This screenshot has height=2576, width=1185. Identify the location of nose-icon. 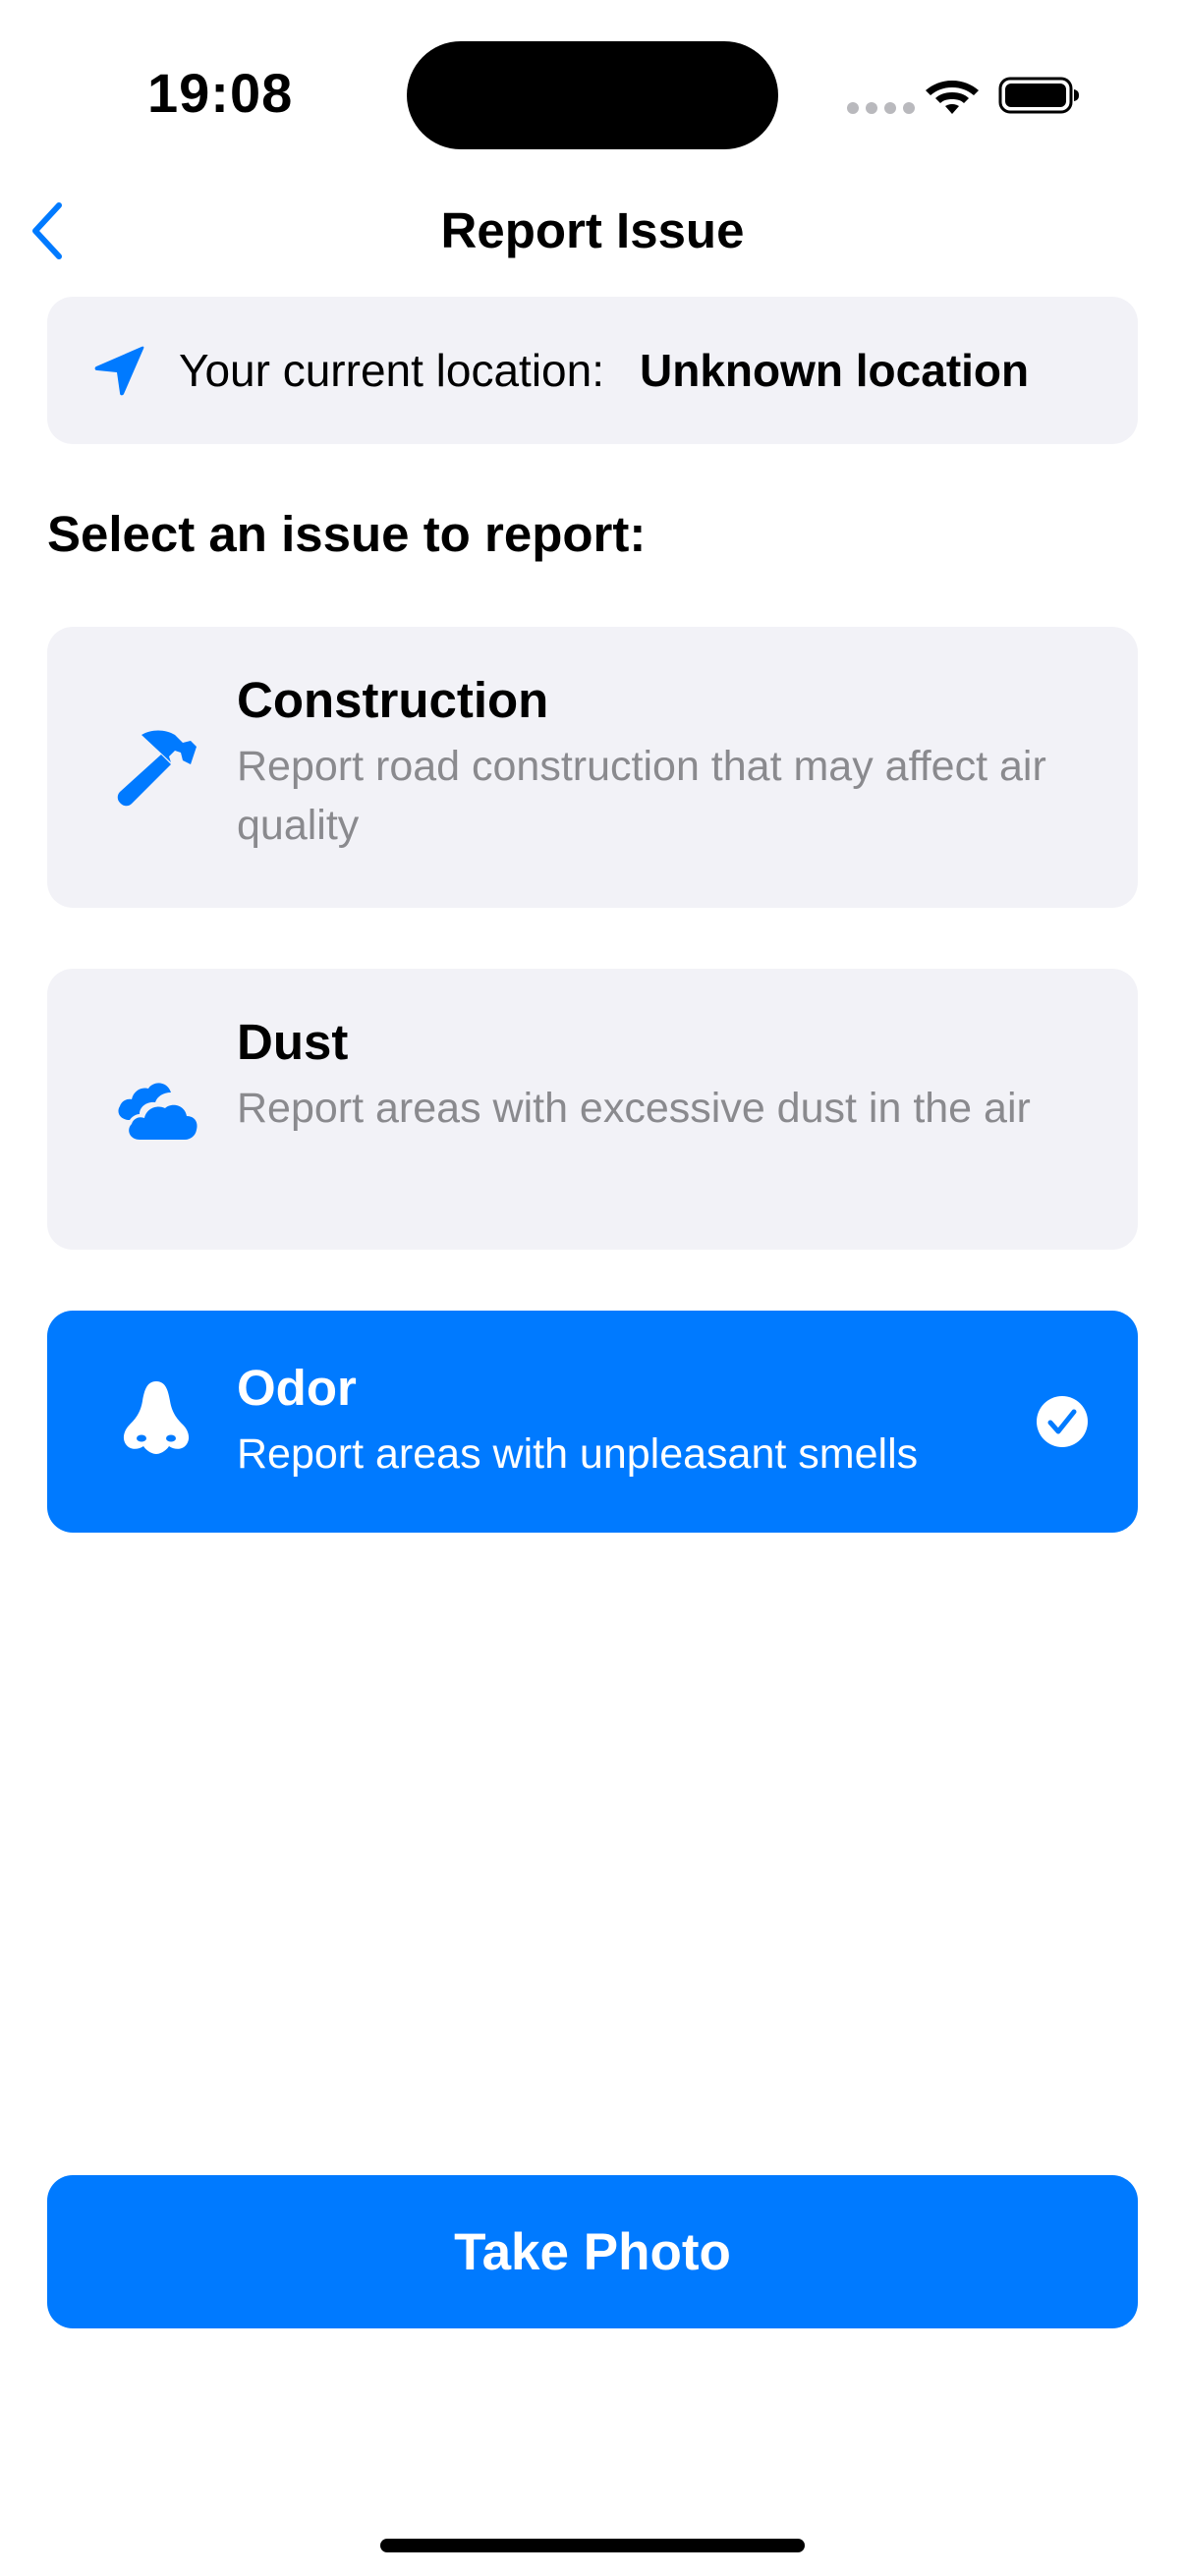
(156, 1419).